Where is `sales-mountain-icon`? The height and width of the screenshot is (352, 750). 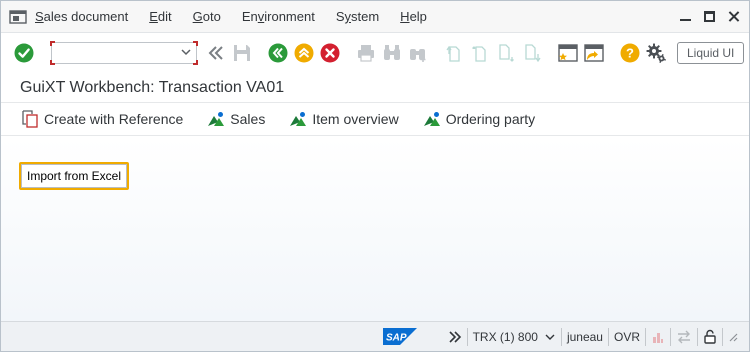
sales-mountain-icon is located at coordinates (216, 119).